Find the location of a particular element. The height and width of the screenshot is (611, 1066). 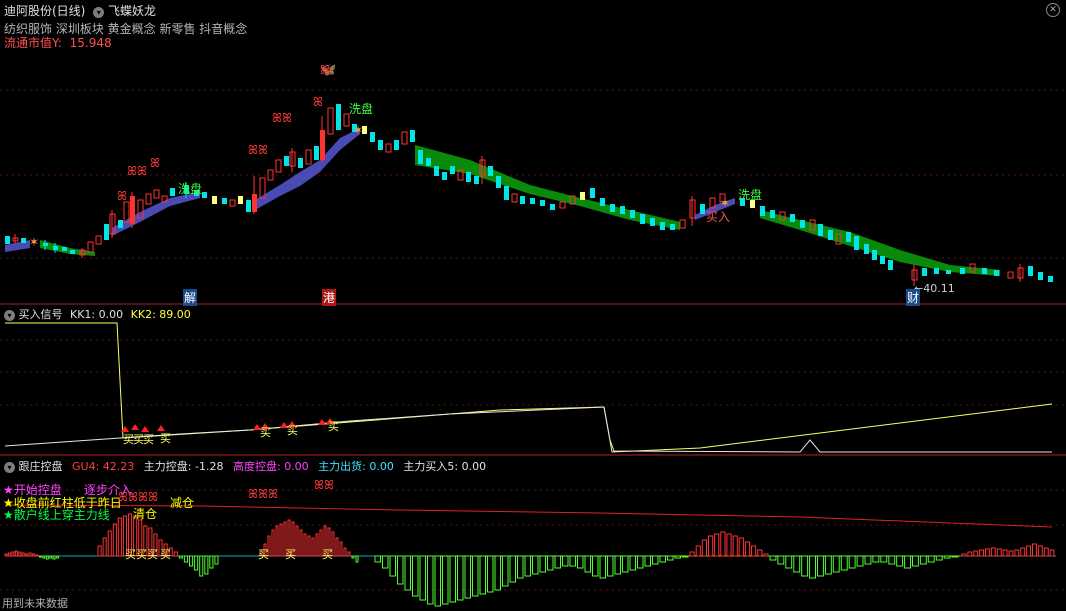

zlch-value: 0.00 is located at coordinates (381, 466).